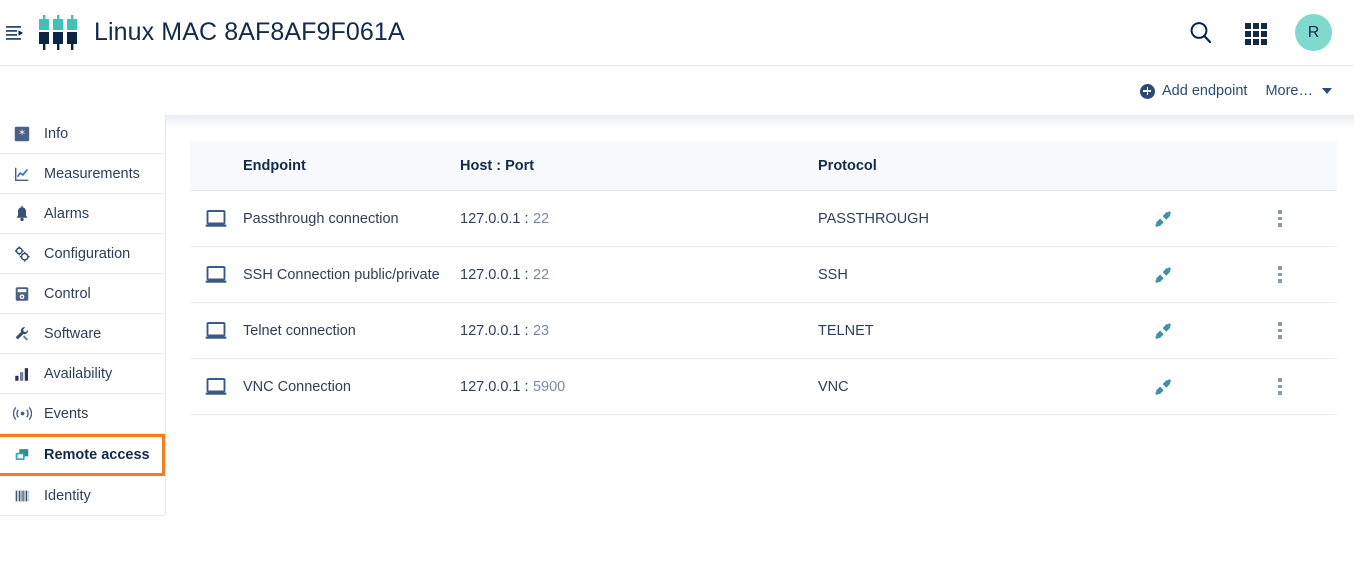 Image resolution: width=1354 pixels, height=563 pixels. Describe the element at coordinates (97, 455) in the screenshot. I see `sidebar-item-label: Remote access` at that location.